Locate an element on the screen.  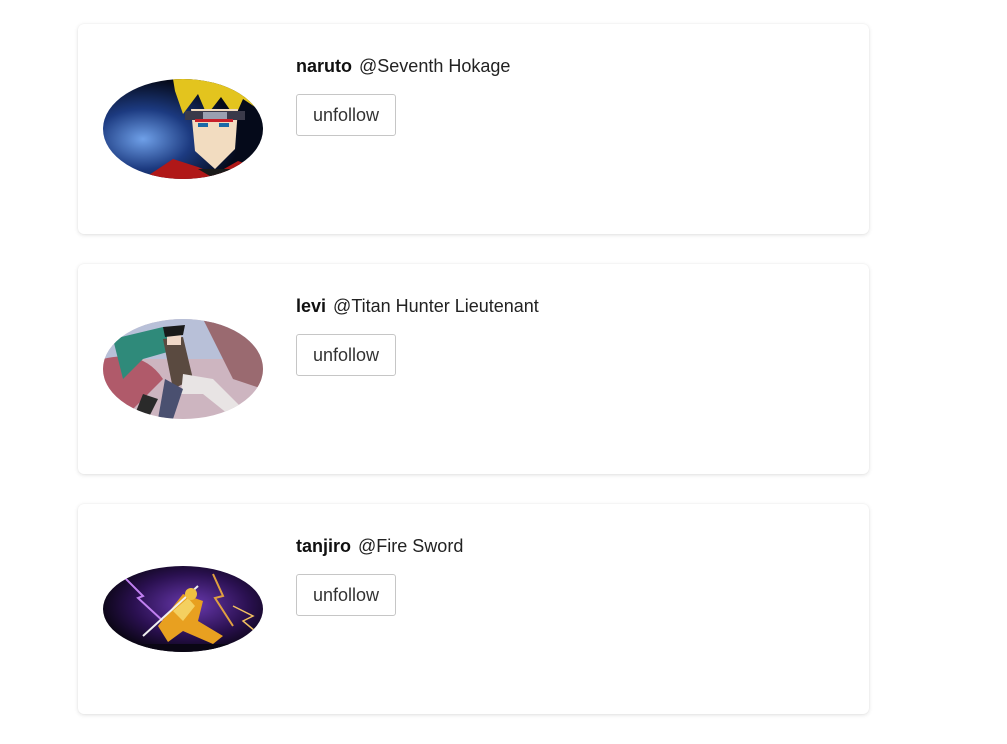
username: tanjiro is located at coordinates (323, 546).